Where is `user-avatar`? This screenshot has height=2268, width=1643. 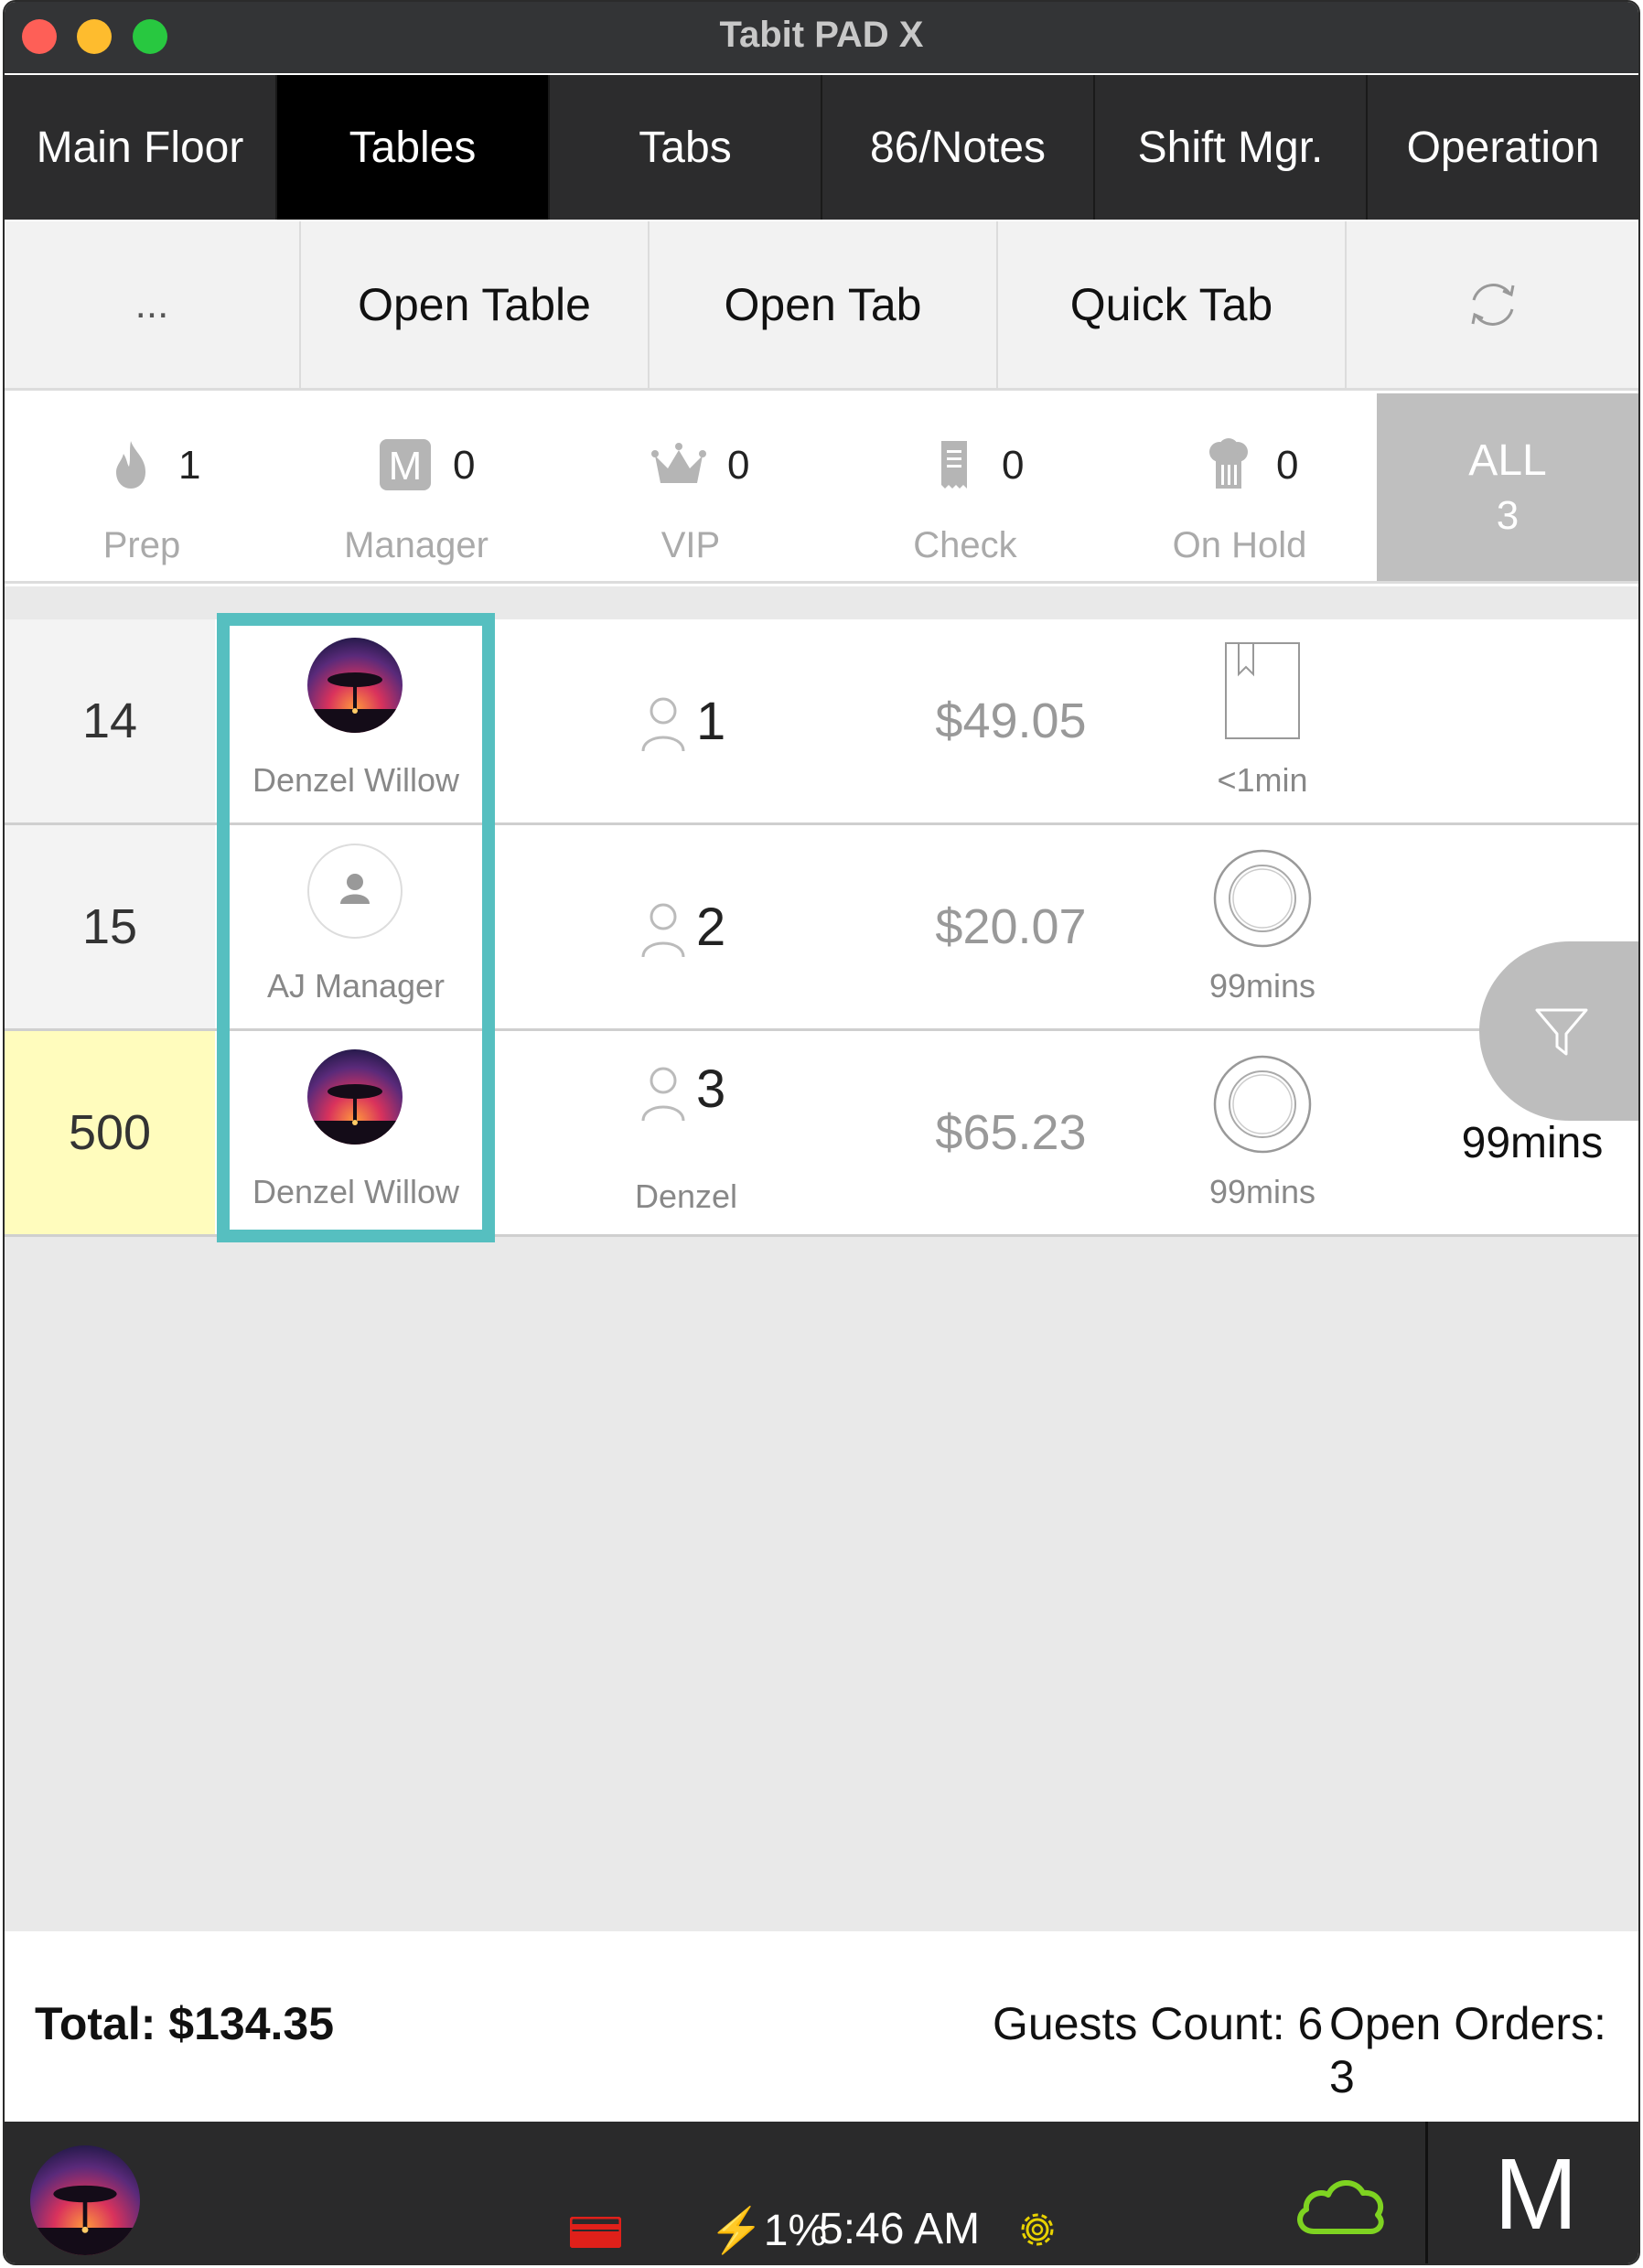
user-avatar is located at coordinates (85, 2200).